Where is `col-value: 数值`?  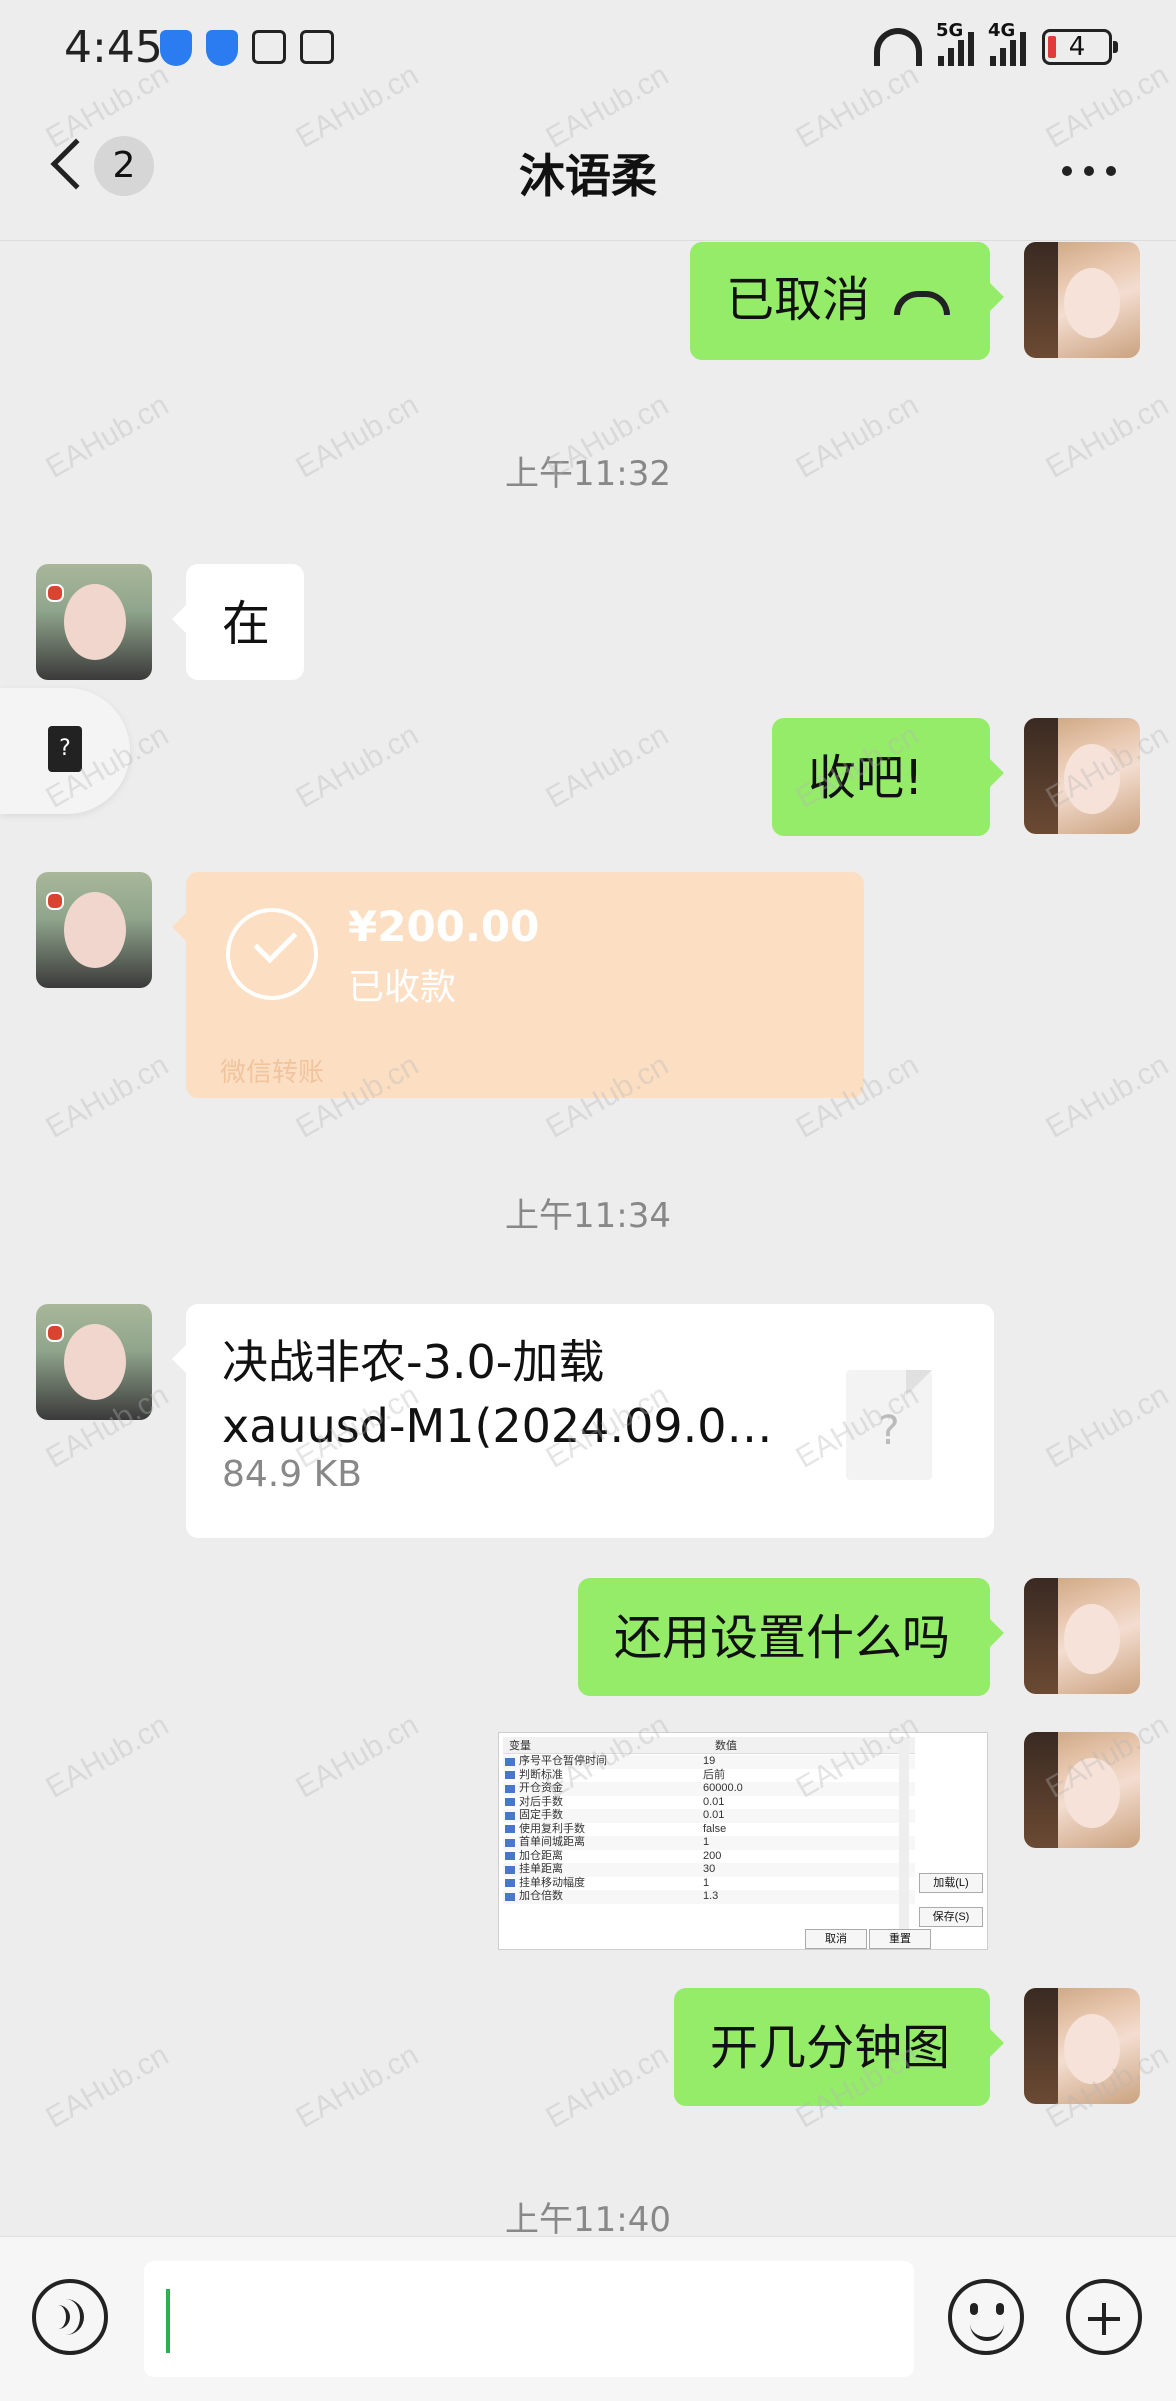
col-value: 数值 is located at coordinates (726, 1746).